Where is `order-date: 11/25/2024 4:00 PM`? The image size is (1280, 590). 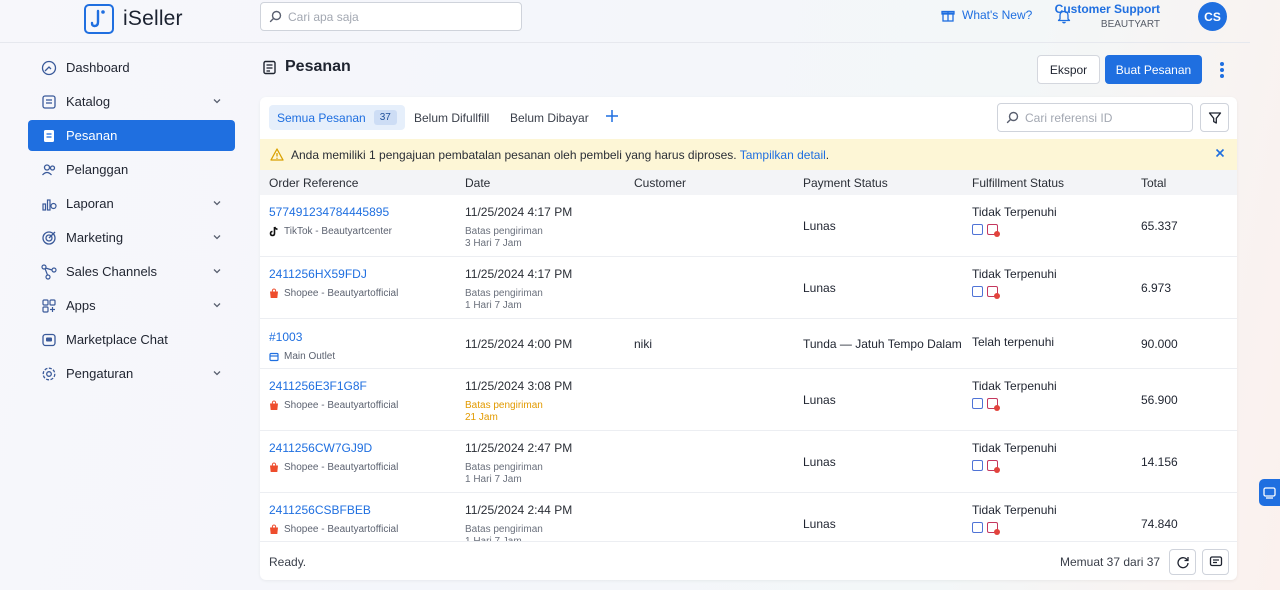 order-date: 11/25/2024 4:00 PM is located at coordinates (519, 344).